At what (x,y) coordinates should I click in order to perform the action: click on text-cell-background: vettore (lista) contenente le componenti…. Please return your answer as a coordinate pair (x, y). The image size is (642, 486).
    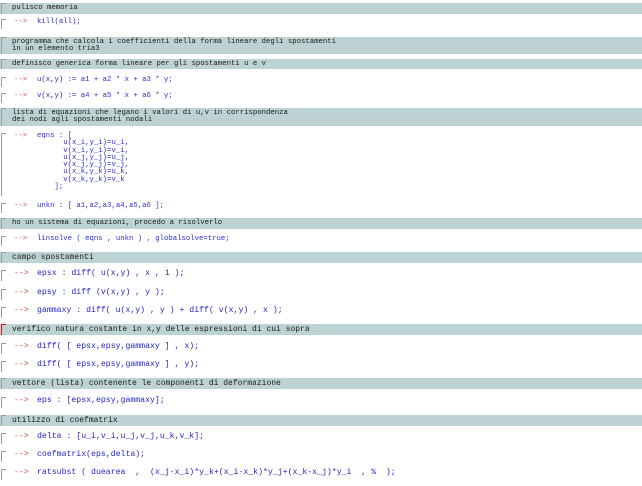
    Looking at the image, I should click on (321, 383).